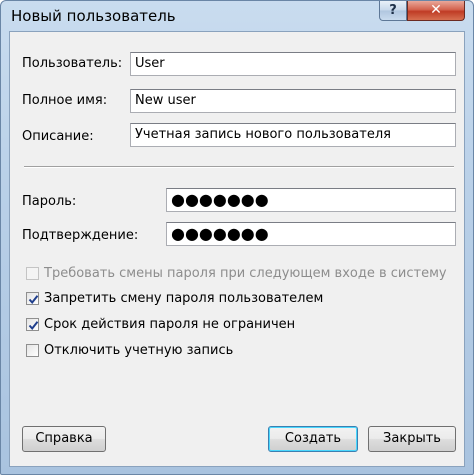 Image resolution: width=474 pixels, height=475 pixels. What do you see at coordinates (32, 350) in the screenshot?
I see `account-disabled-checkbox` at bounding box center [32, 350].